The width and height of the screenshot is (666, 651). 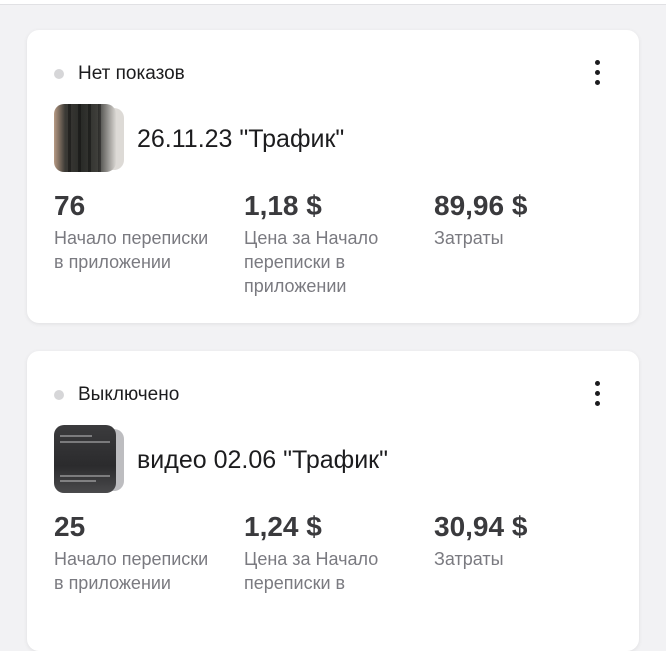 I want to click on ad-header: 26.11.23 "Трафик", so click(x=199, y=139).